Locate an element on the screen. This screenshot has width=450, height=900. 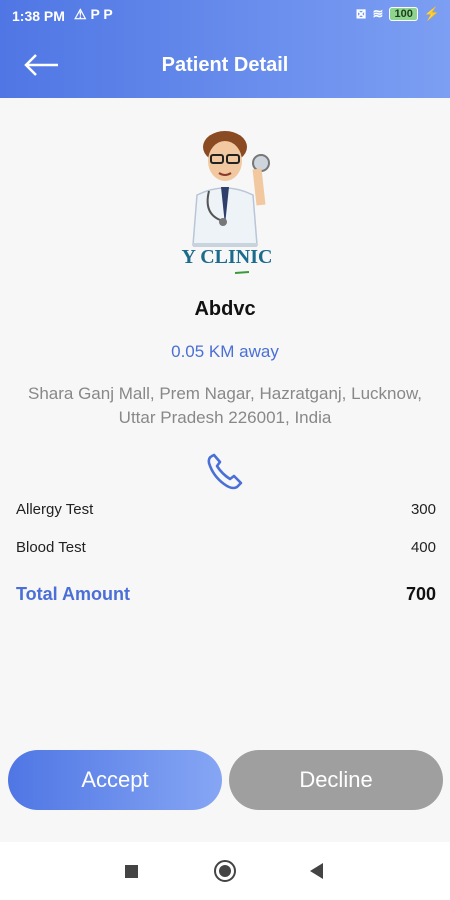
test-name: Blood Test is located at coordinates (51, 547).